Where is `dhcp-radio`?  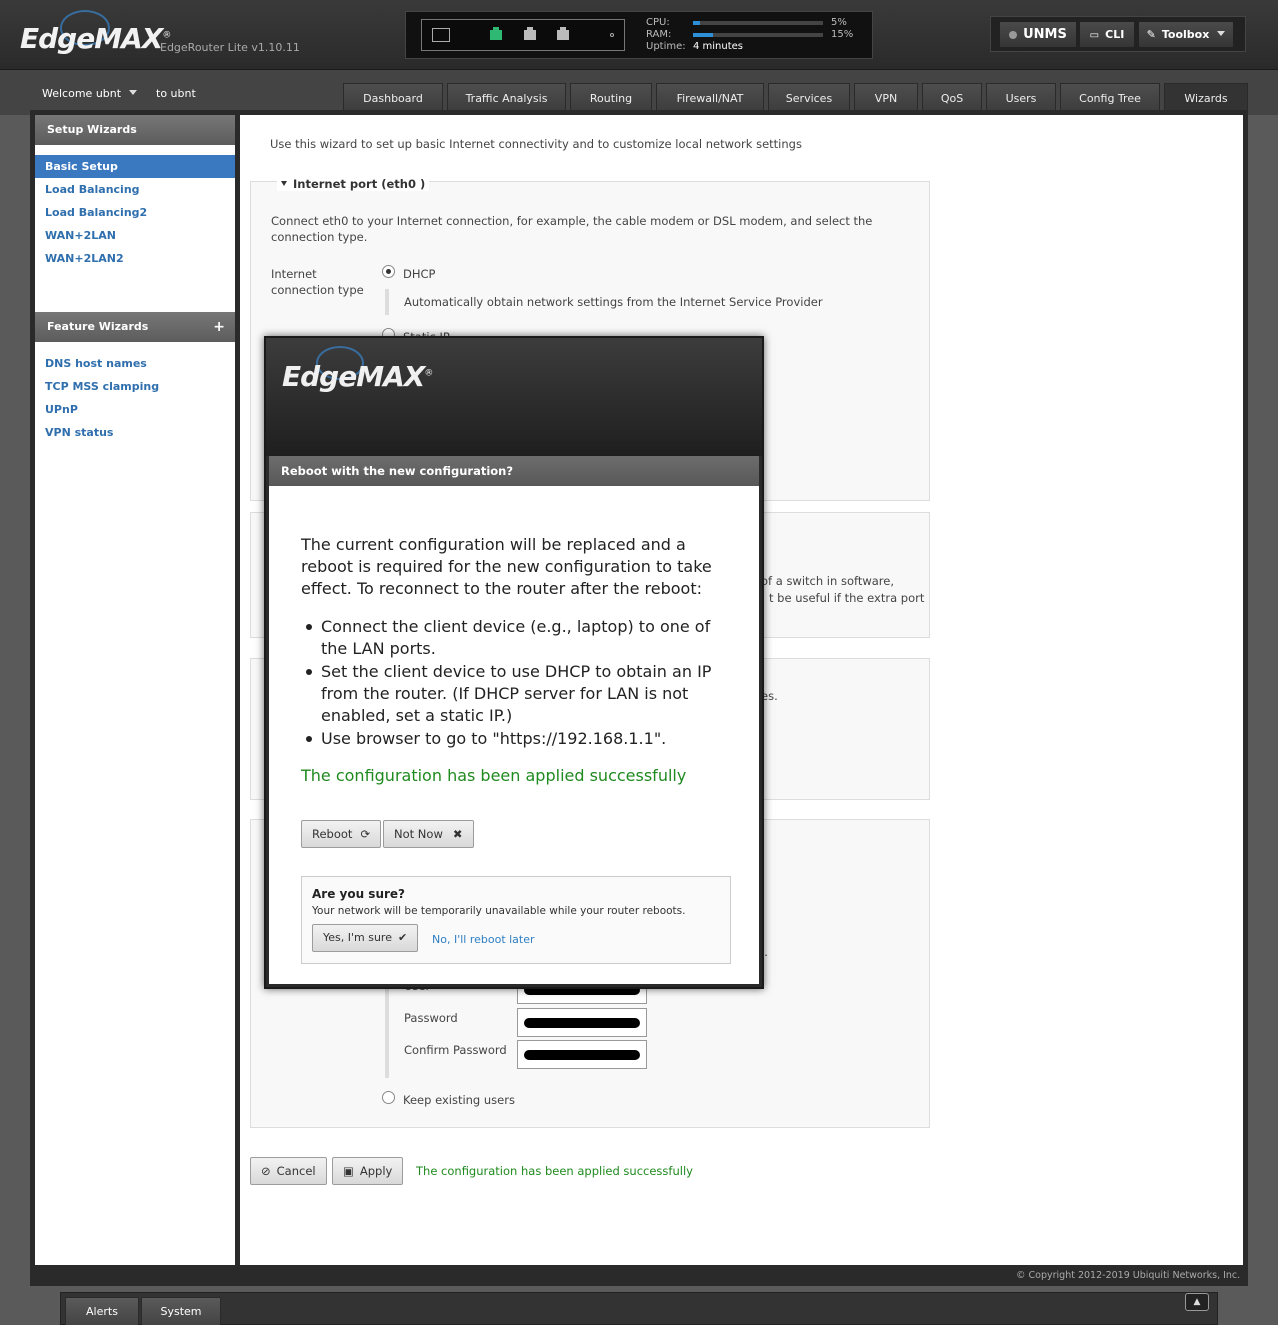
dhcp-radio is located at coordinates (388, 271).